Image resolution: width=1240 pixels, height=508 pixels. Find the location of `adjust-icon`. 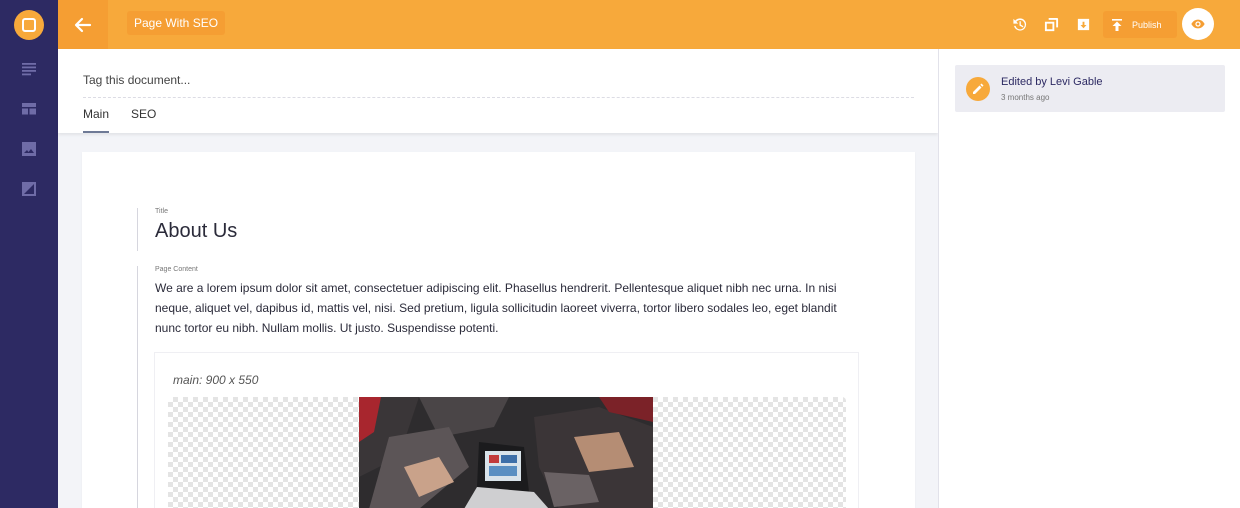

adjust-icon is located at coordinates (29, 189).